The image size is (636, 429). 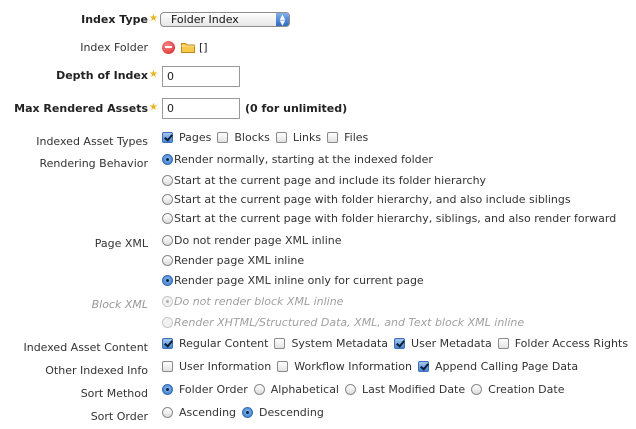 What do you see at coordinates (239, 260) in the screenshot?
I see `page-xml-option-label: Render page XML inline` at bounding box center [239, 260].